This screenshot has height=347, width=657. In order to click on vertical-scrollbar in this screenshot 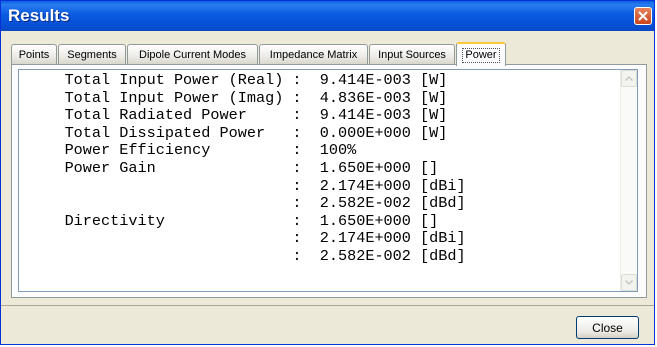, I will do `click(628, 180)`.